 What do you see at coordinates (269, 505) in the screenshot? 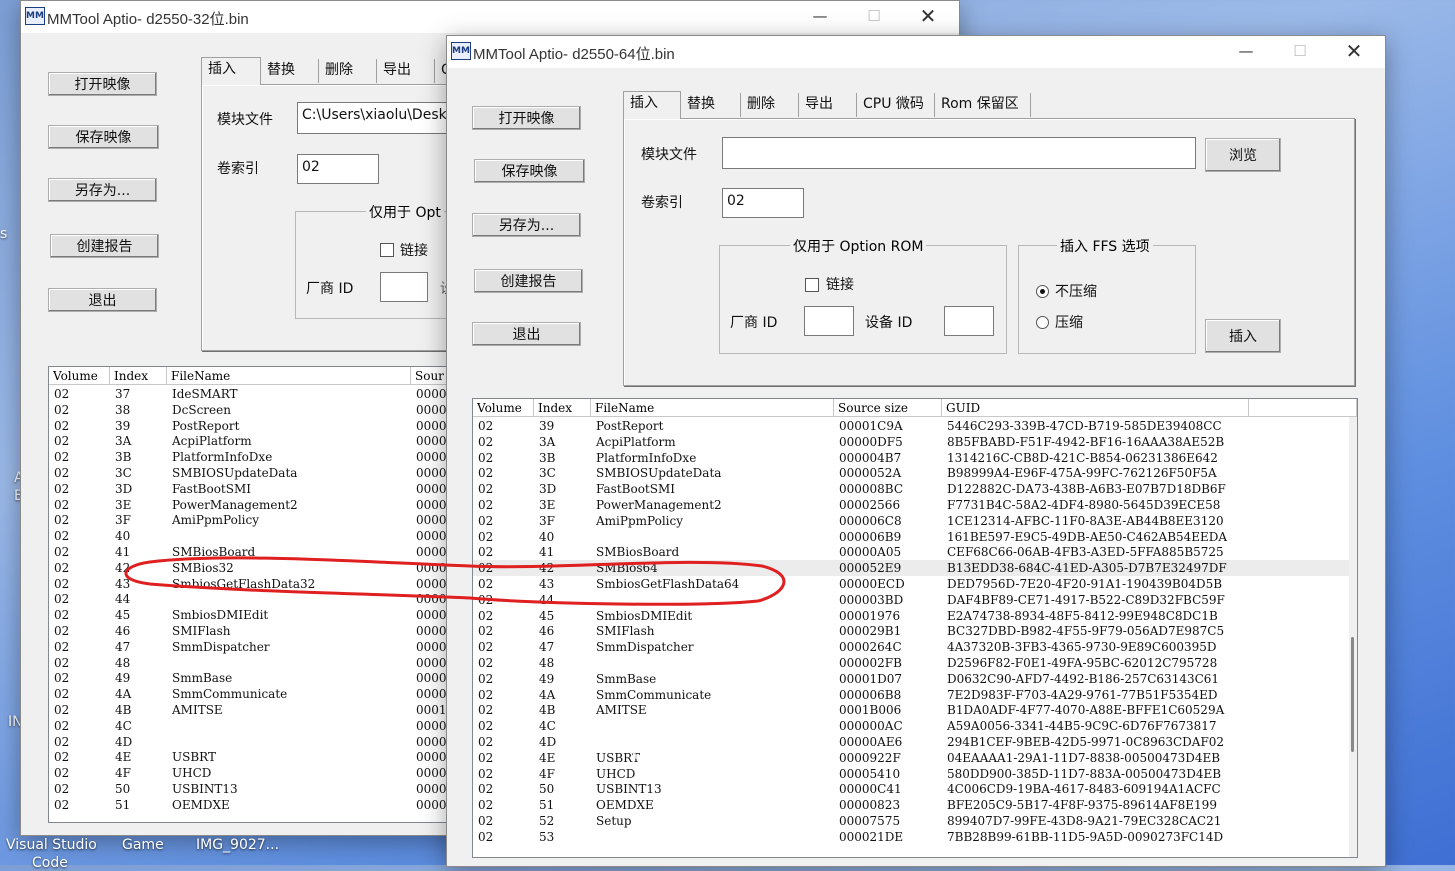
I see `table-row: 02 3E PowerManagement2 0000` at bounding box center [269, 505].